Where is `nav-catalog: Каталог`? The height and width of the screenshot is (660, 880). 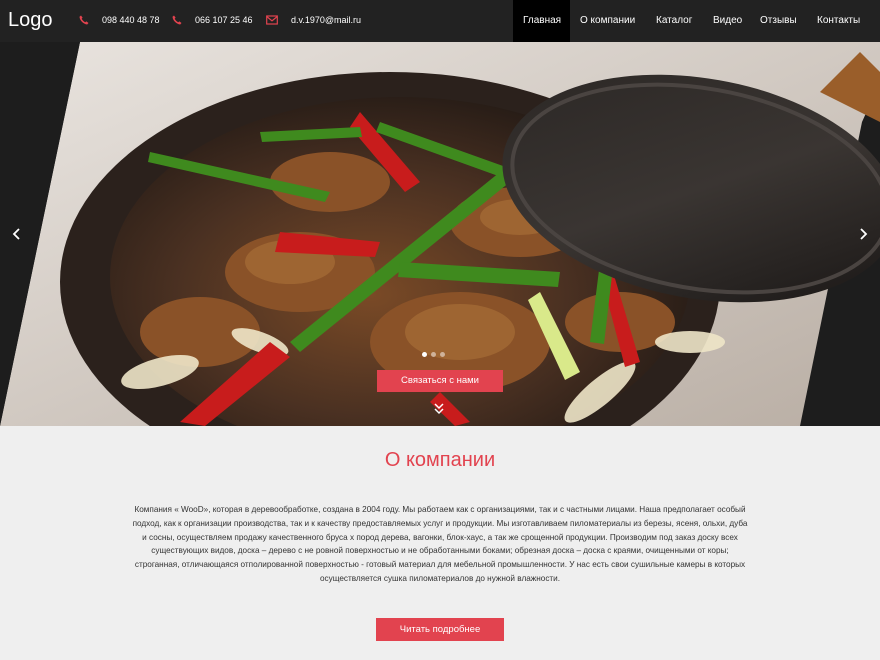 nav-catalog: Каталог is located at coordinates (683, 21).